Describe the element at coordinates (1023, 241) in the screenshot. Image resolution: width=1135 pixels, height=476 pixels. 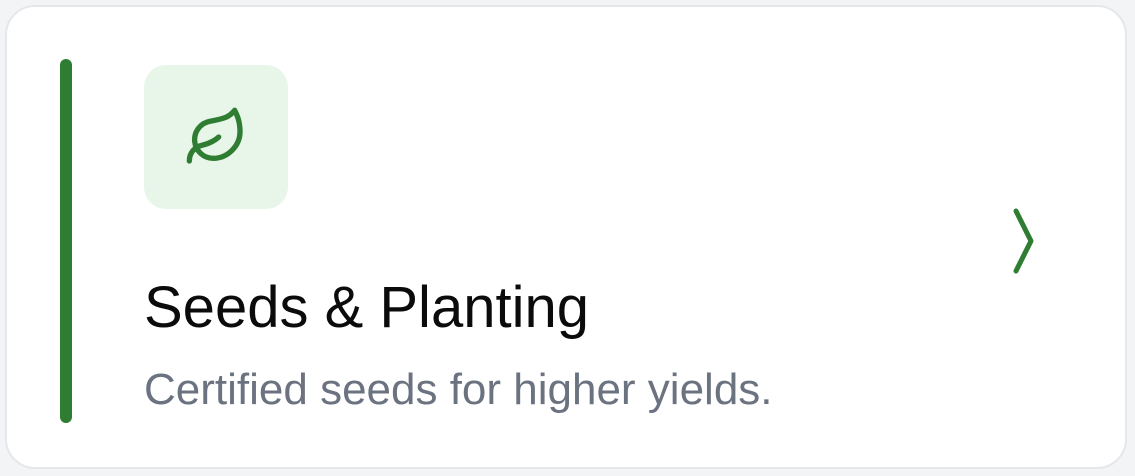
I see `chevron-right-icon` at that location.